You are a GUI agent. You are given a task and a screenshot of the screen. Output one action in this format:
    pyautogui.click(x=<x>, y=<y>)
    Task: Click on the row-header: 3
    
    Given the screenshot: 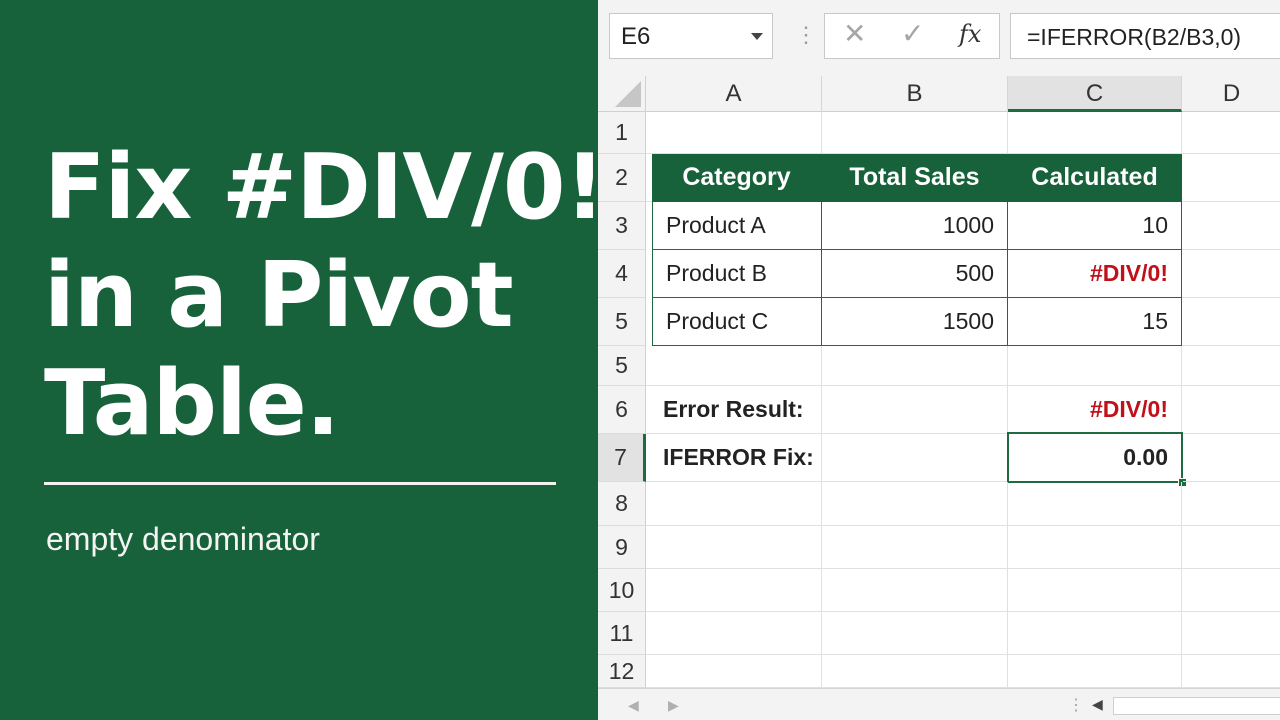 What is the action you would take?
    pyautogui.click(x=622, y=226)
    